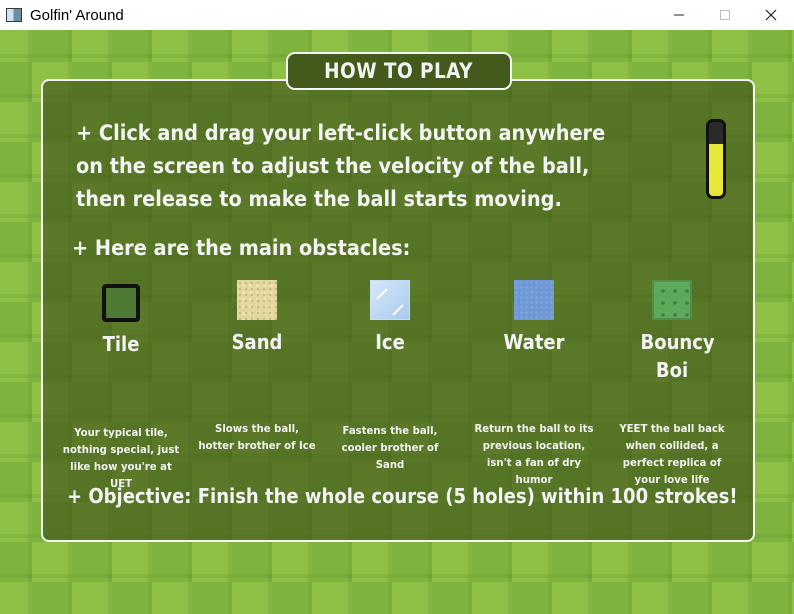  What do you see at coordinates (257, 437) in the screenshot?
I see `obstacle-description: Slows the ball, hotter brother of Ice` at bounding box center [257, 437].